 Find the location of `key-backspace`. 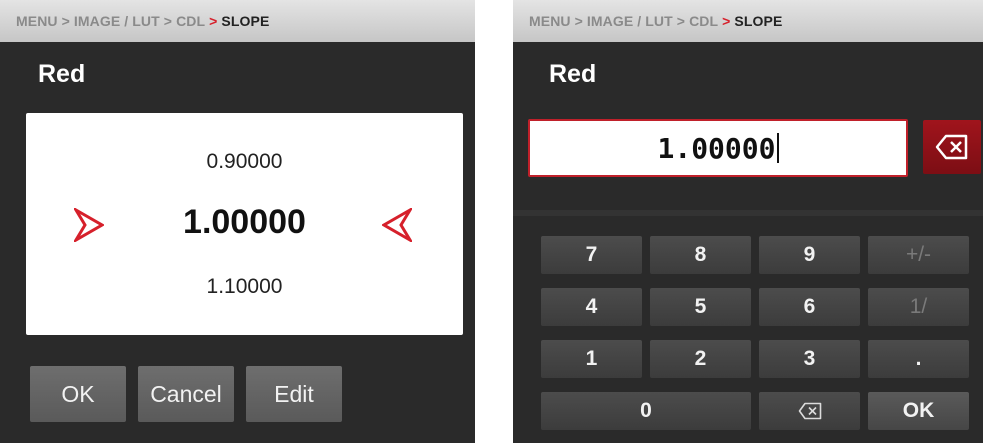

key-backspace is located at coordinates (809, 411).